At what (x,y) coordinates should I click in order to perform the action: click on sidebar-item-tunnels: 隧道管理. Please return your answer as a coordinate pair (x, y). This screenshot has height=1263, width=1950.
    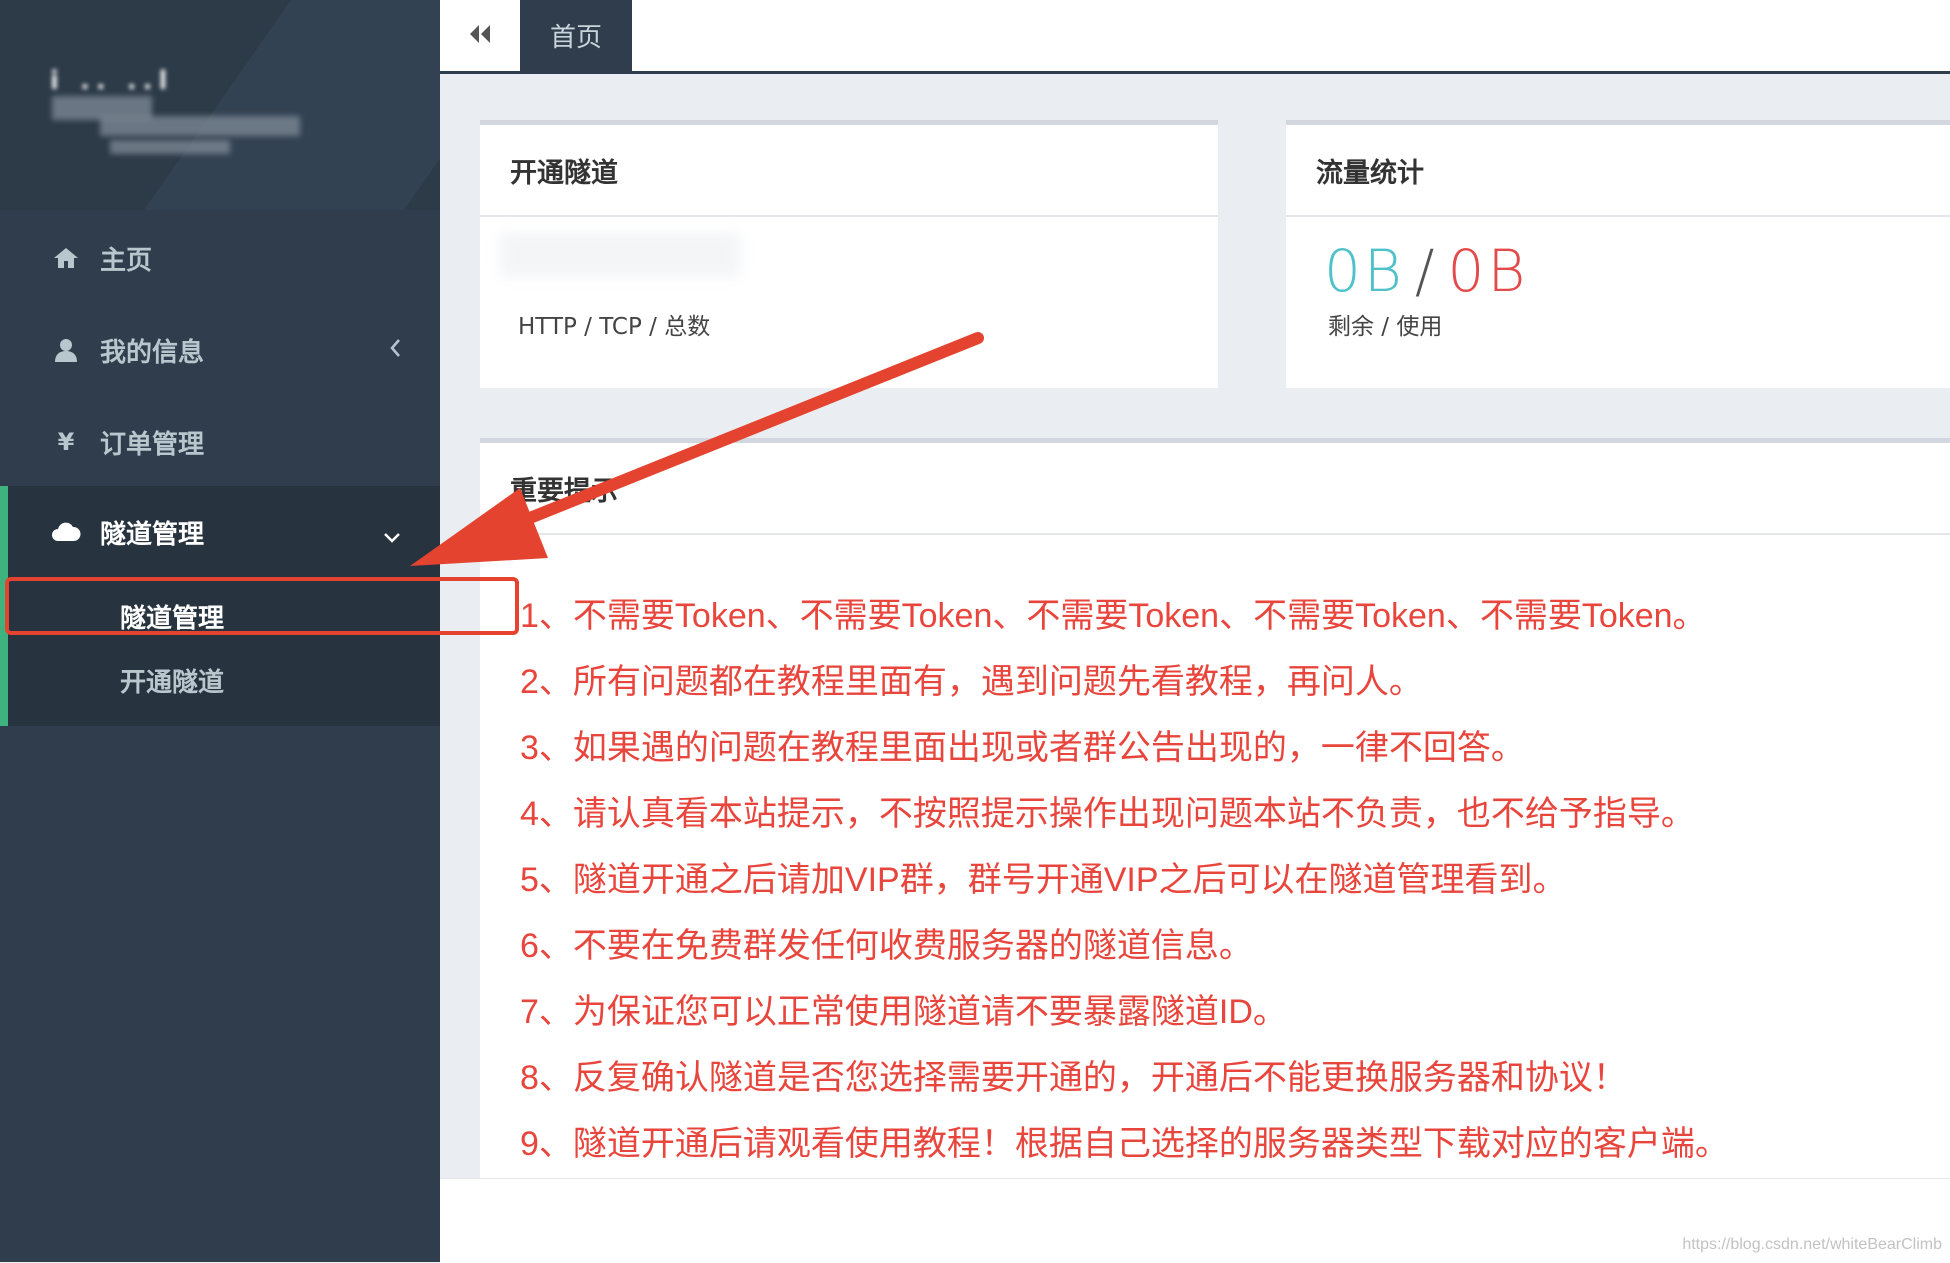
    Looking at the image, I should click on (220, 532).